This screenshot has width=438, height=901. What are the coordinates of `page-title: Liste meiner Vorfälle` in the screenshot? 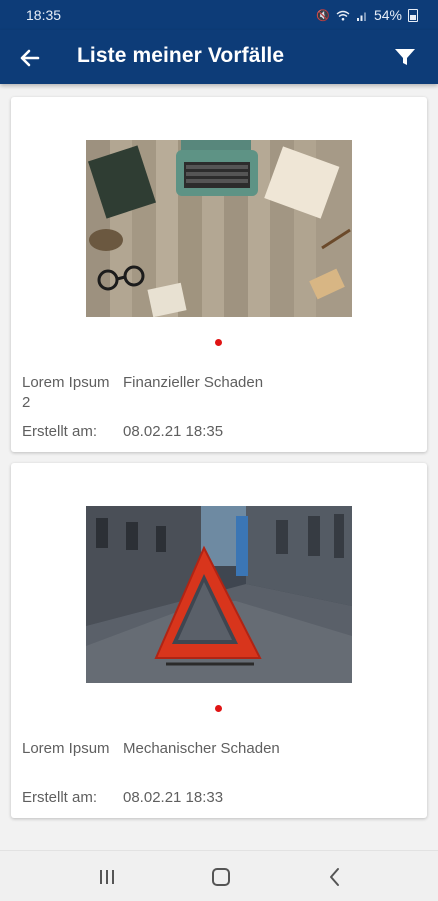 It's located at (181, 55).